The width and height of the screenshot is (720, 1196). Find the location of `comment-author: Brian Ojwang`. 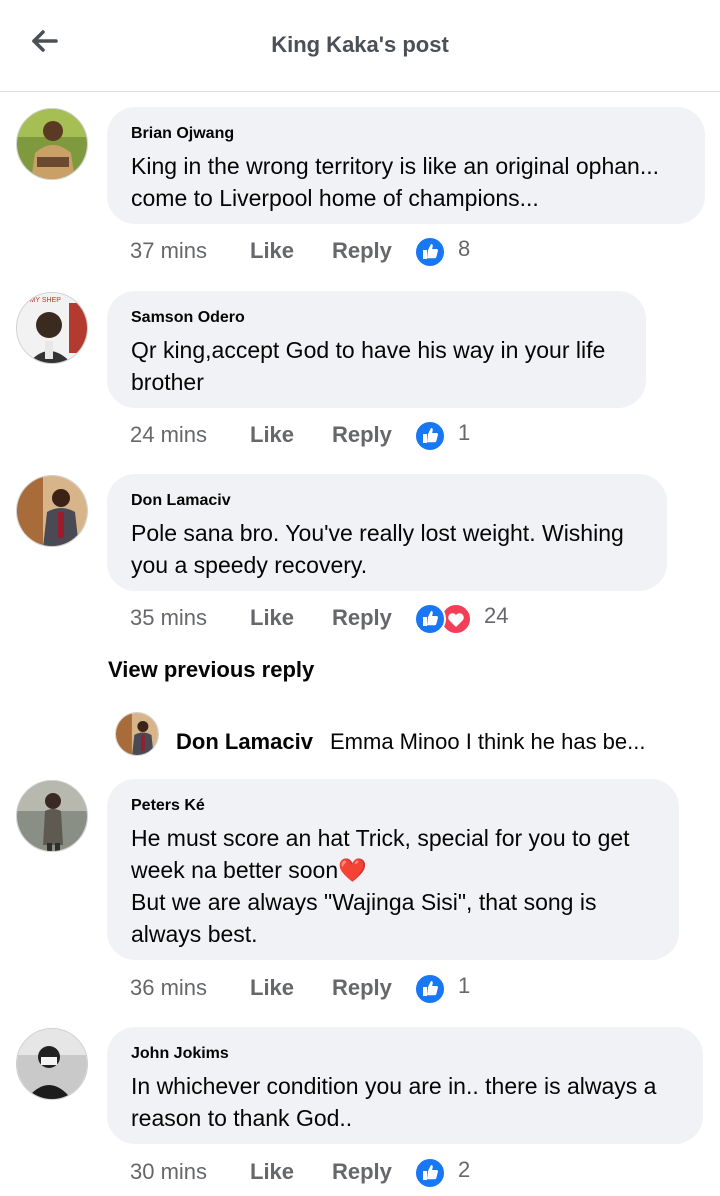

comment-author: Brian Ojwang is located at coordinates (406, 134).